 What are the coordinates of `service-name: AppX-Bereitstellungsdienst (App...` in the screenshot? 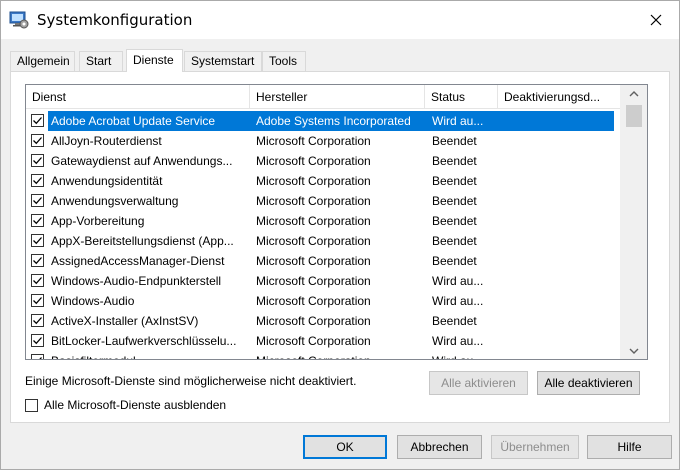 It's located at (142, 241).